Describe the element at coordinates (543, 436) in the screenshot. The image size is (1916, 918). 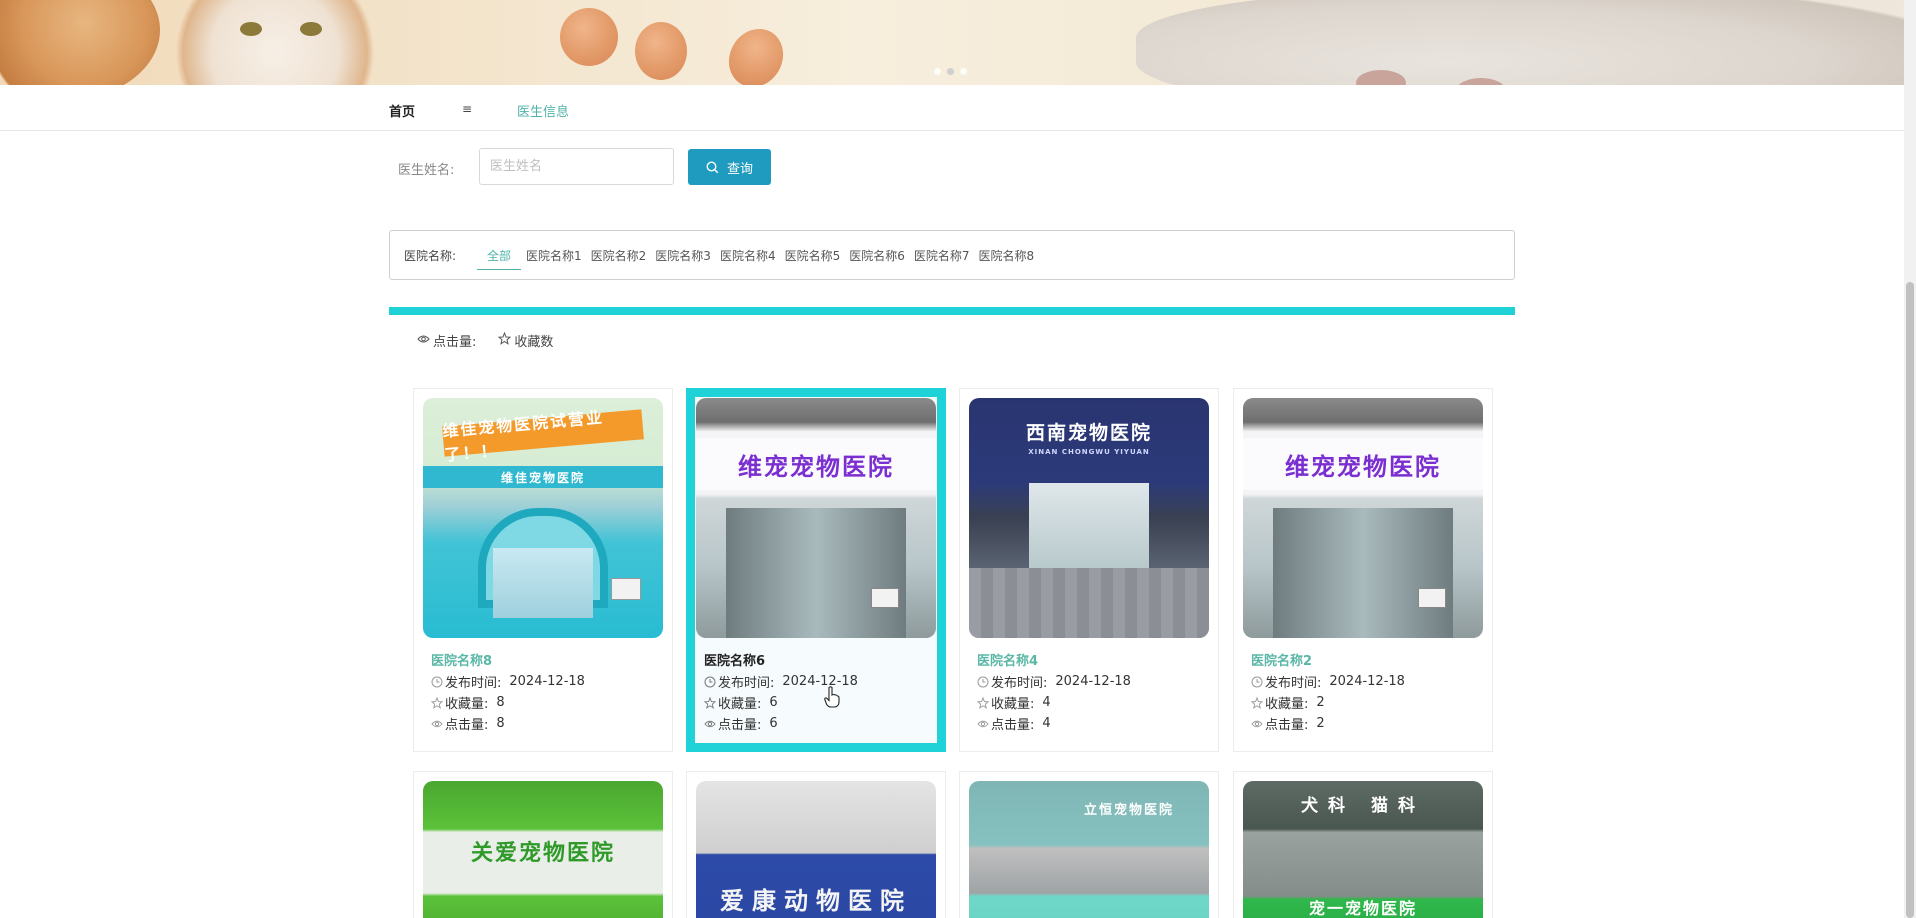
I see `photo-banner-sign: 维佳宠物医院试营业了！！` at that location.